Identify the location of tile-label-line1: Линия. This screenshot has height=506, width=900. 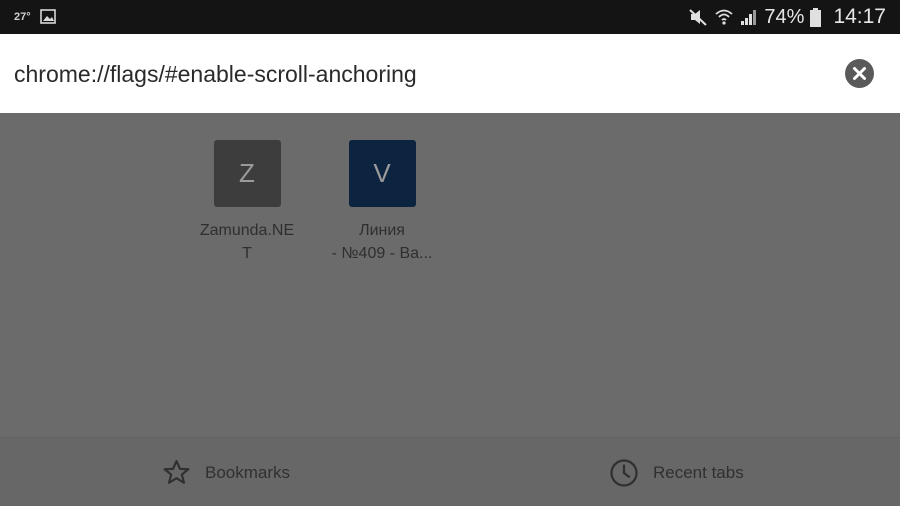
(382, 230).